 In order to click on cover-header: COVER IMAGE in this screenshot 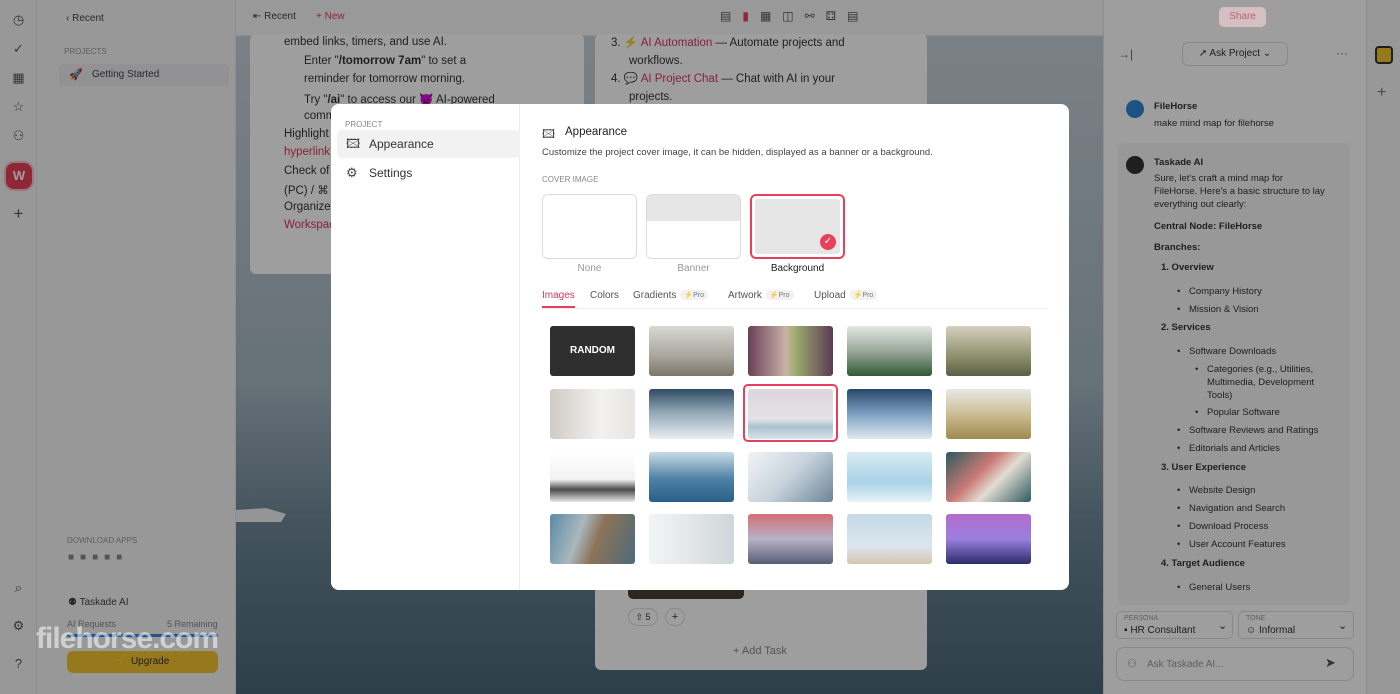, I will do `click(570, 179)`.